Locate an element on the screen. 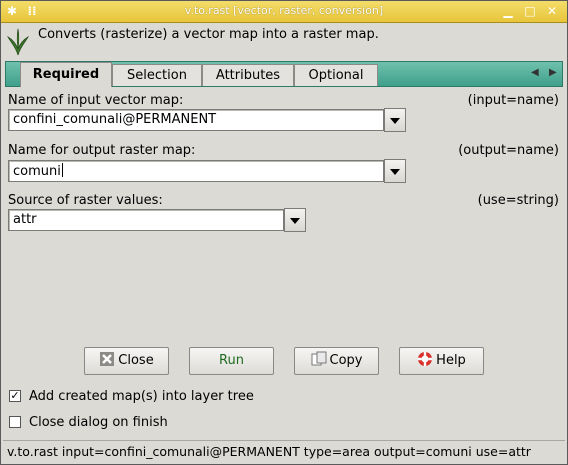 Image resolution: width=568 pixels, height=465 pixels. tab-required: Required is located at coordinates (66, 74).